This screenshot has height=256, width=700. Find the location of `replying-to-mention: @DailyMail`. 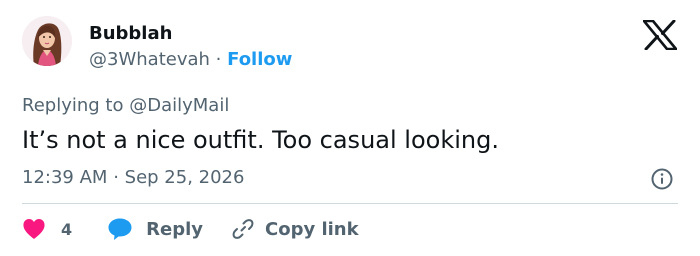

replying-to-mention: @DailyMail is located at coordinates (179, 105).